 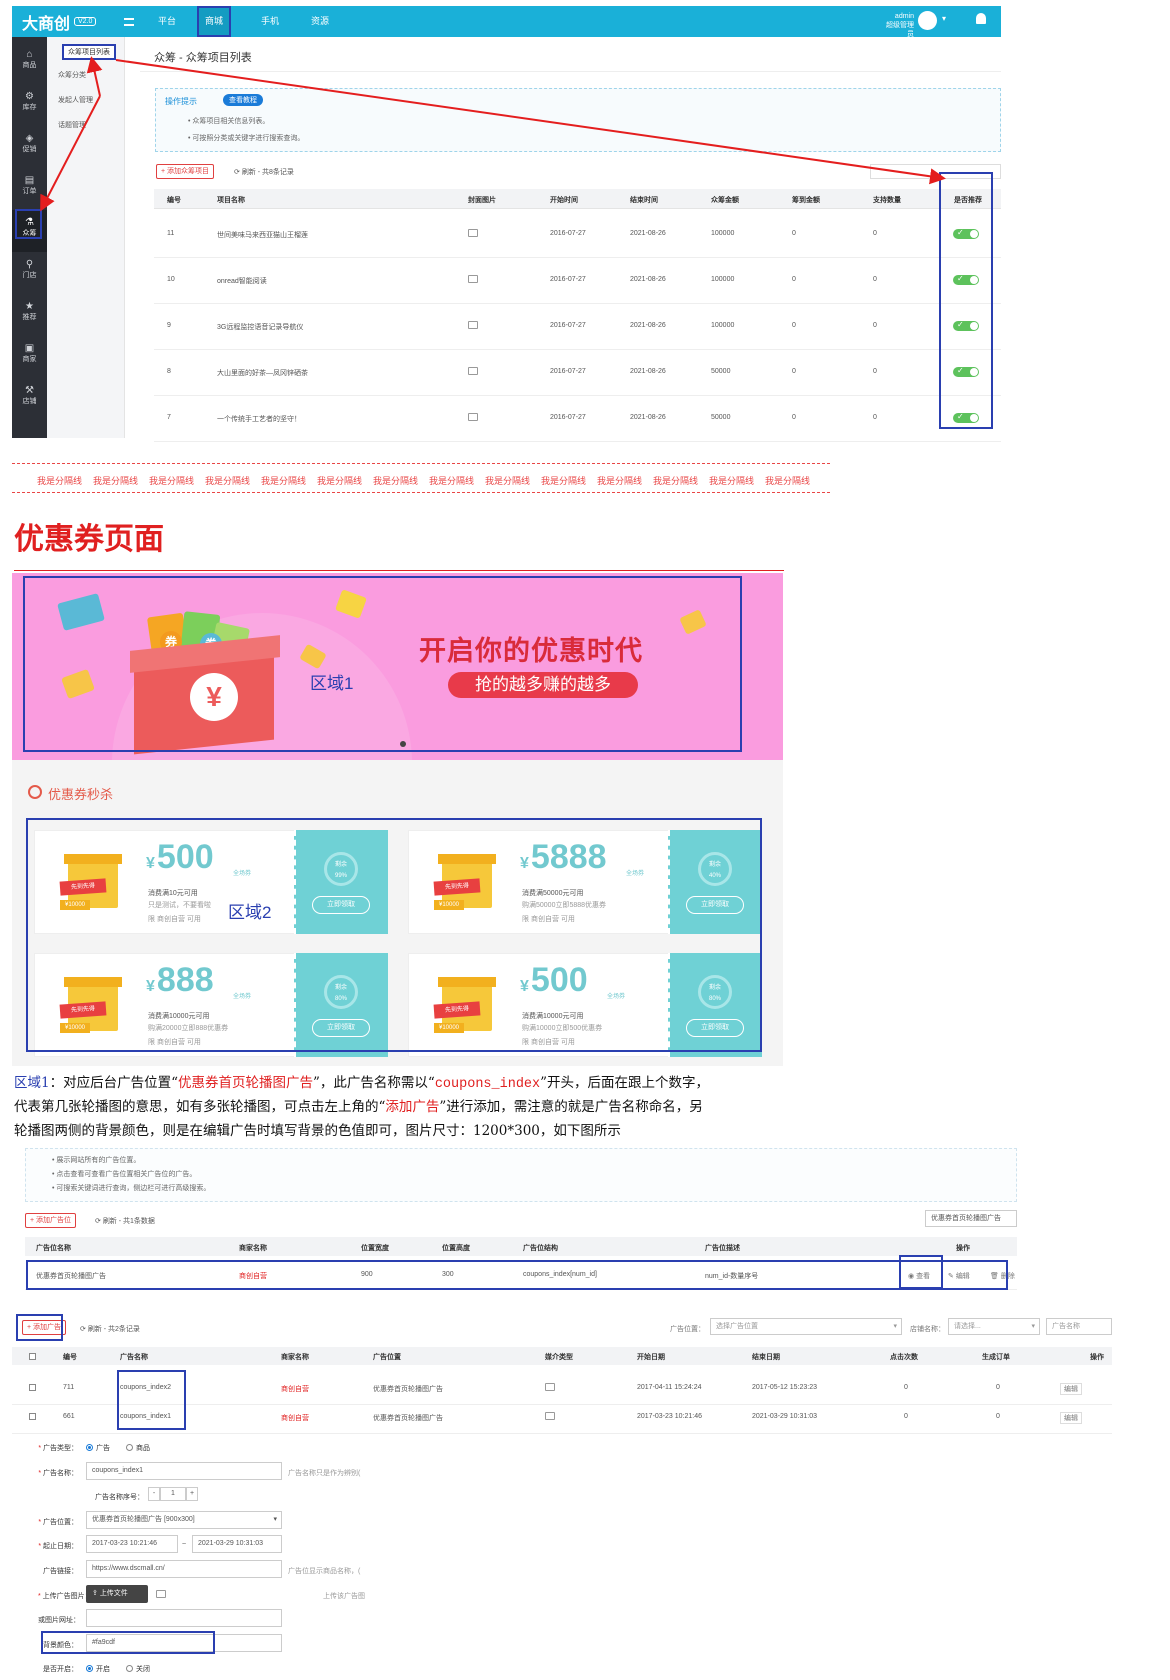 What do you see at coordinates (51, 1220) in the screenshot?
I see `add-adpos-button: + 添加广告位` at bounding box center [51, 1220].